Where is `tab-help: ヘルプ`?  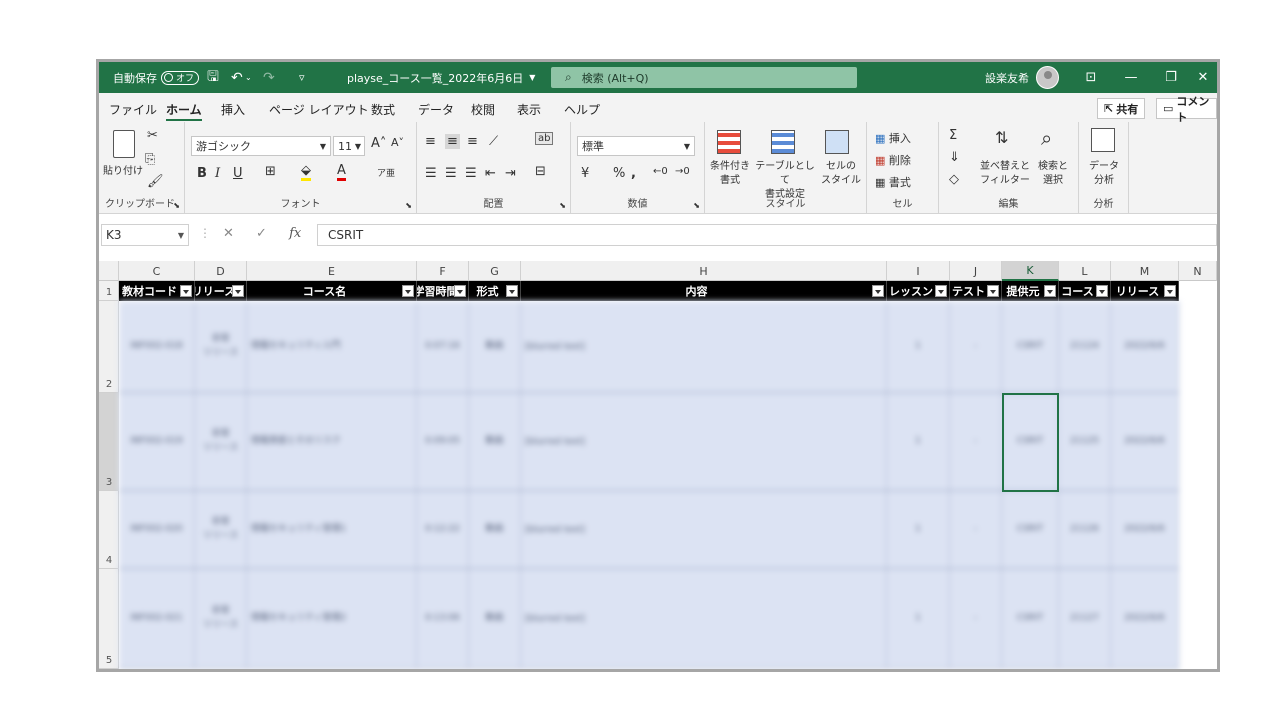
tab-help: ヘルプ is located at coordinates (582, 109).